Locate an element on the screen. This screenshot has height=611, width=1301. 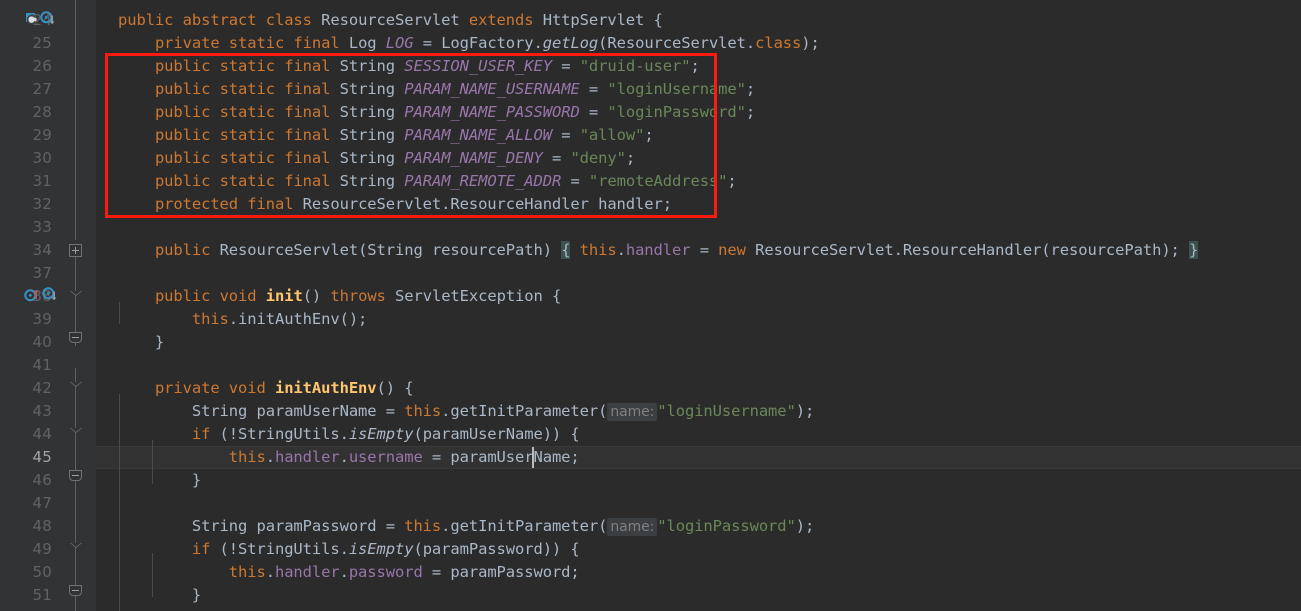
fold-rail is located at coordinates (75, 120).